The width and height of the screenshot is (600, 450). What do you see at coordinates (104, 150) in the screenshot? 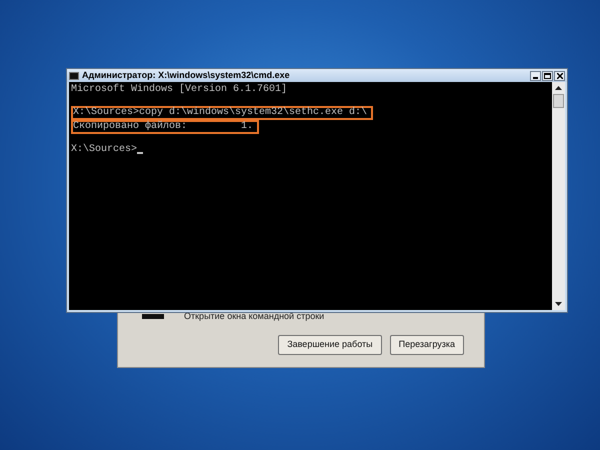
I see `console-line: X:\Sources>` at bounding box center [104, 150].